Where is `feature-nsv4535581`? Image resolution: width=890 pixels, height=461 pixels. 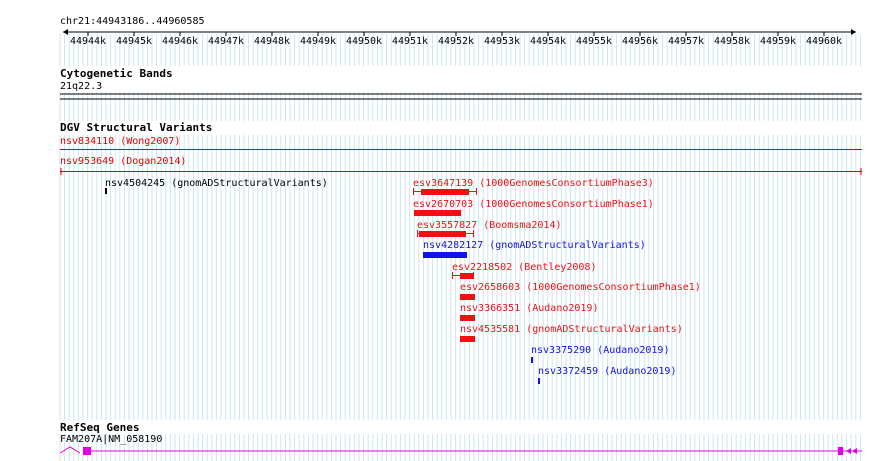
feature-nsv4535581 is located at coordinates (467, 339).